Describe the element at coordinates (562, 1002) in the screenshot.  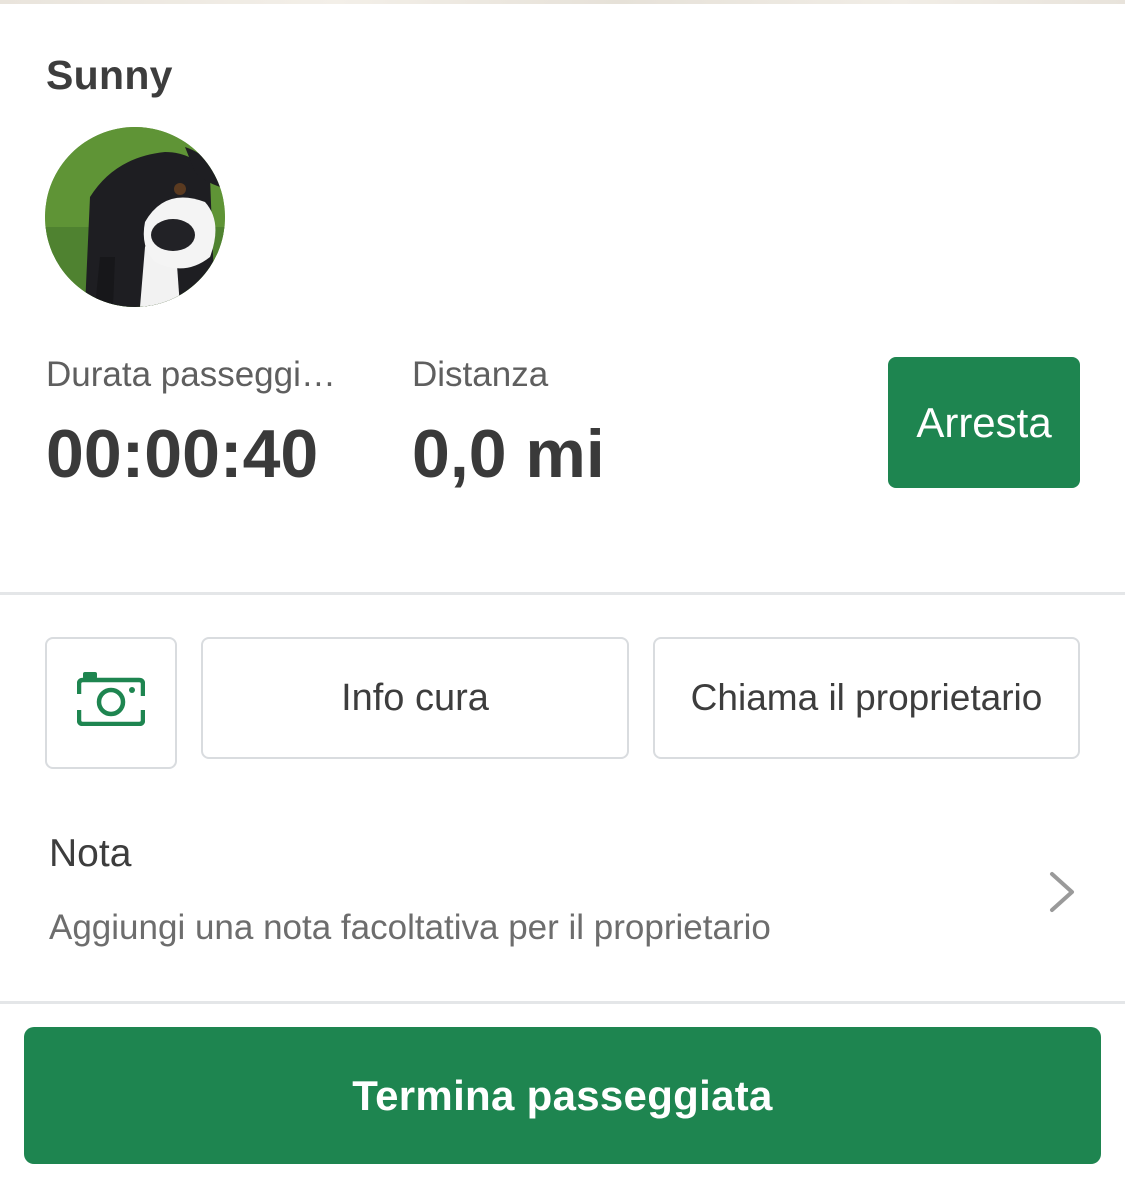
I see `footer-divider` at that location.